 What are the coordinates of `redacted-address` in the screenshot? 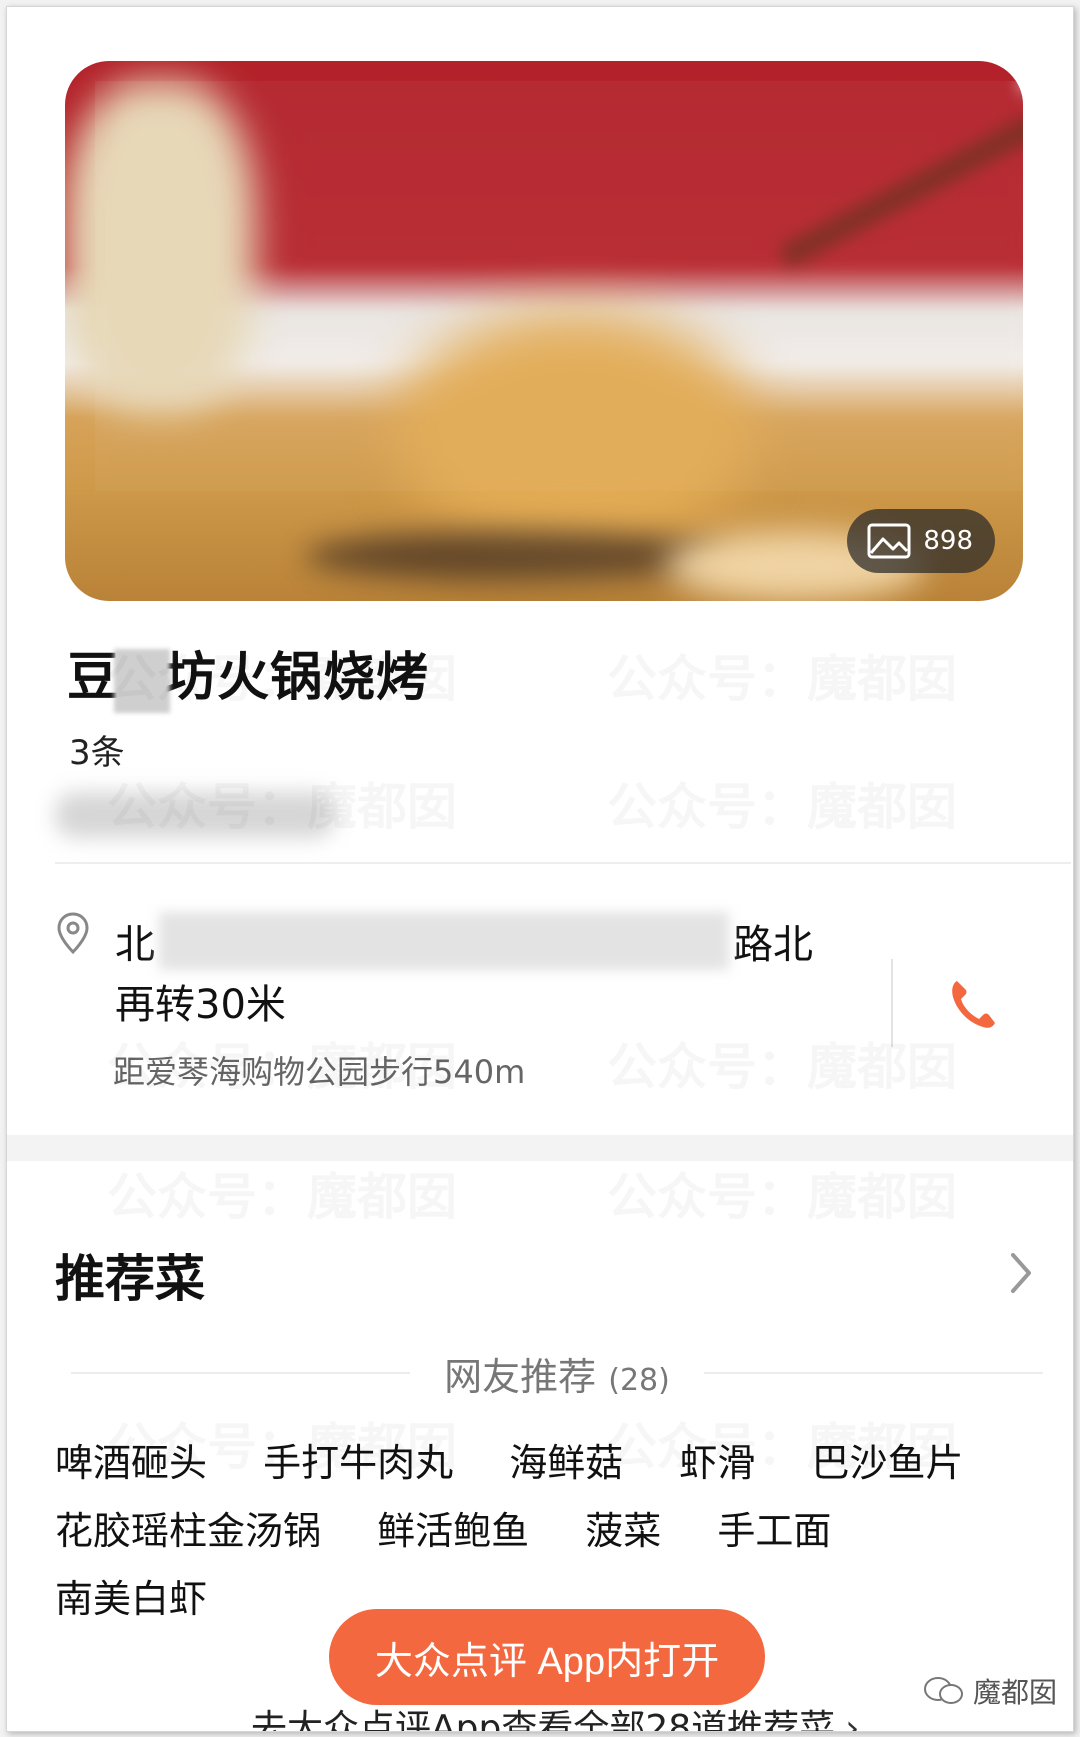 It's located at (444, 941).